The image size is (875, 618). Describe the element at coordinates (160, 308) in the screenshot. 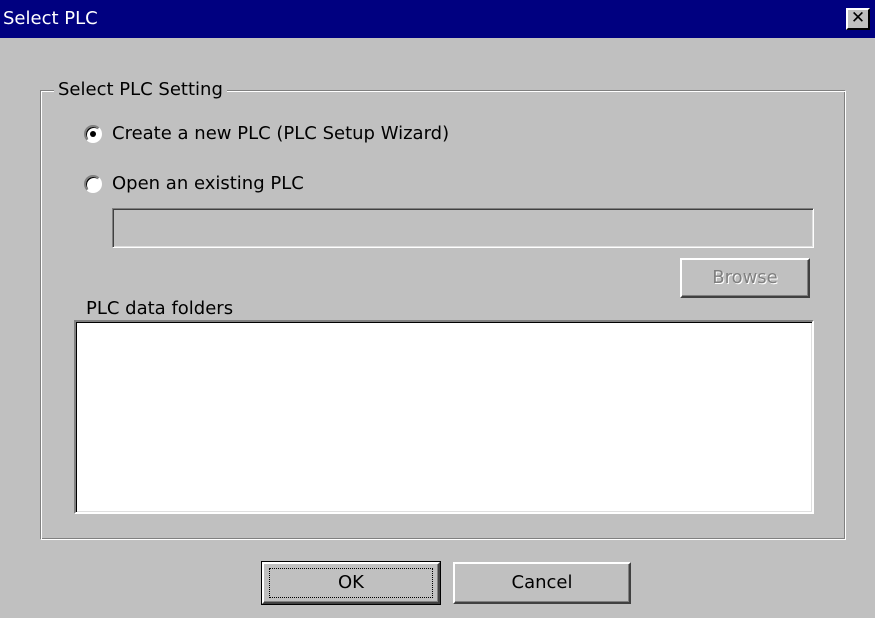

I see `plc-data-folders-label: PLC data folders` at that location.